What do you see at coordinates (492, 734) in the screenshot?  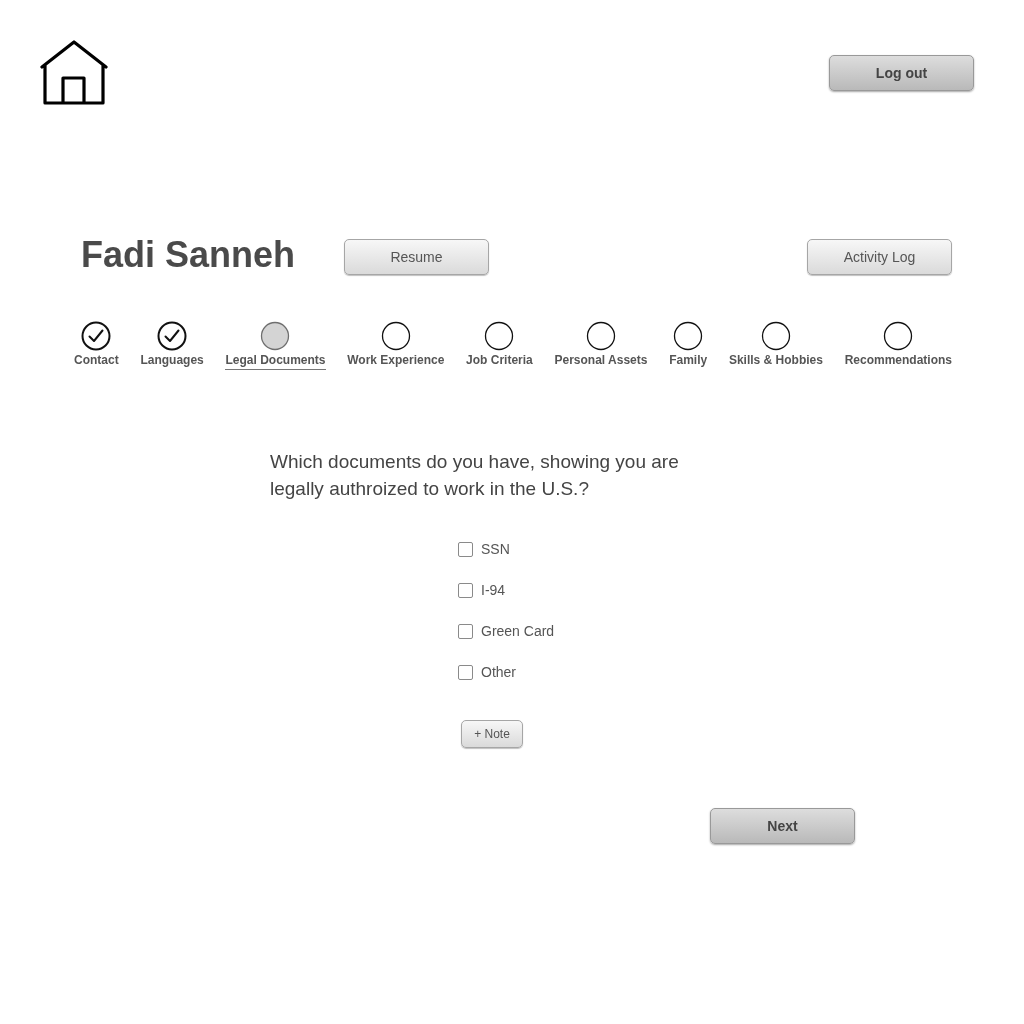 I see `add-note-button: + Note` at bounding box center [492, 734].